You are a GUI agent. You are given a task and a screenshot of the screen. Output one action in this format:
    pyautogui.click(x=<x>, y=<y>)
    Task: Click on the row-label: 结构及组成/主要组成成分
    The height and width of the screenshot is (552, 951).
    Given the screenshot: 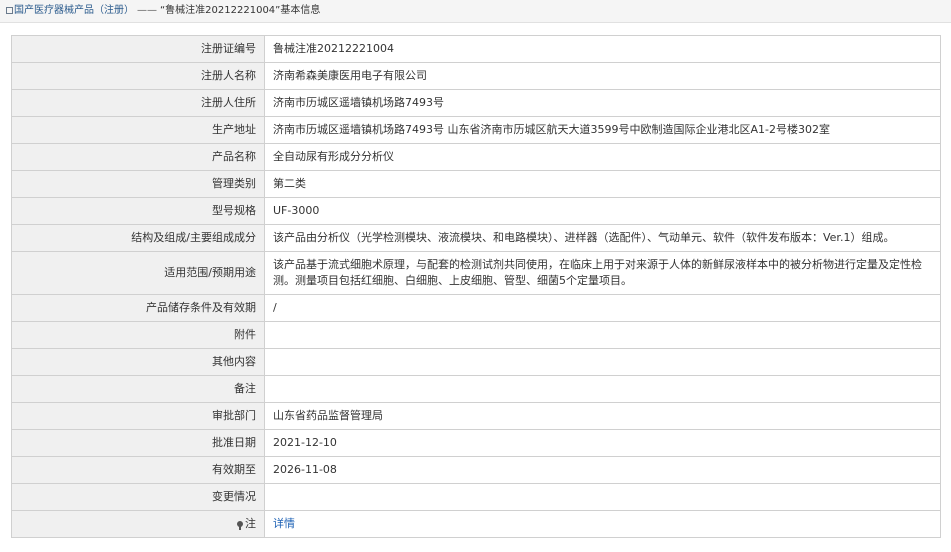 What is the action you would take?
    pyautogui.click(x=138, y=238)
    